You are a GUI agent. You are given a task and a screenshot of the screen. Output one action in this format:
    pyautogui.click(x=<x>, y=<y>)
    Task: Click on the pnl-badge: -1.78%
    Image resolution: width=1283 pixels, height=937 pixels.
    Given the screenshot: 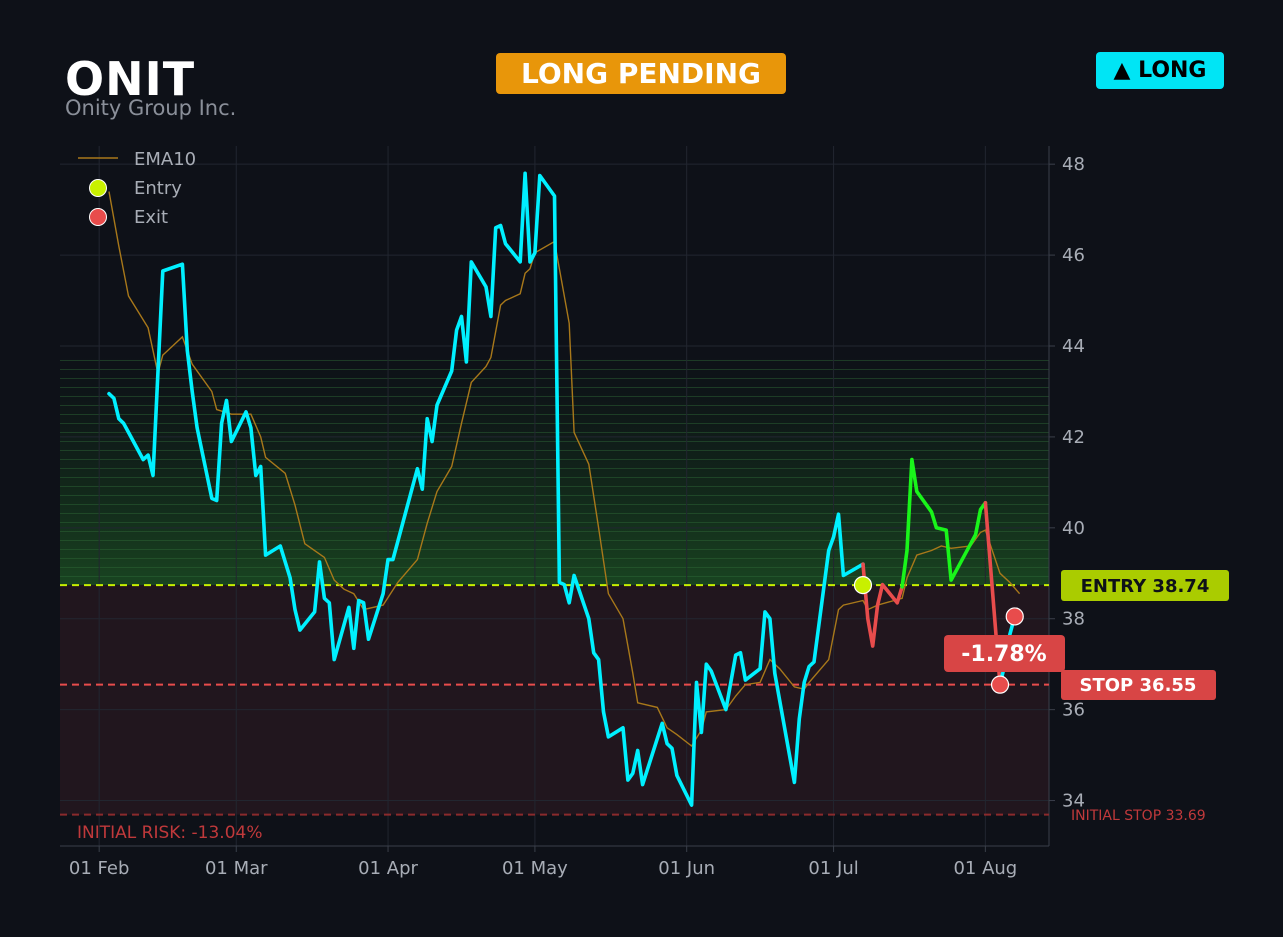 What is the action you would take?
    pyautogui.click(x=1004, y=653)
    